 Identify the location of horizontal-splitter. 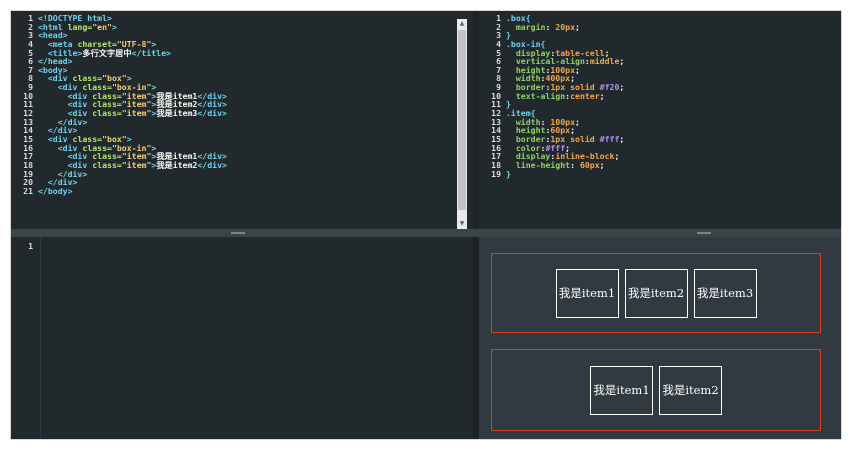
(426, 233).